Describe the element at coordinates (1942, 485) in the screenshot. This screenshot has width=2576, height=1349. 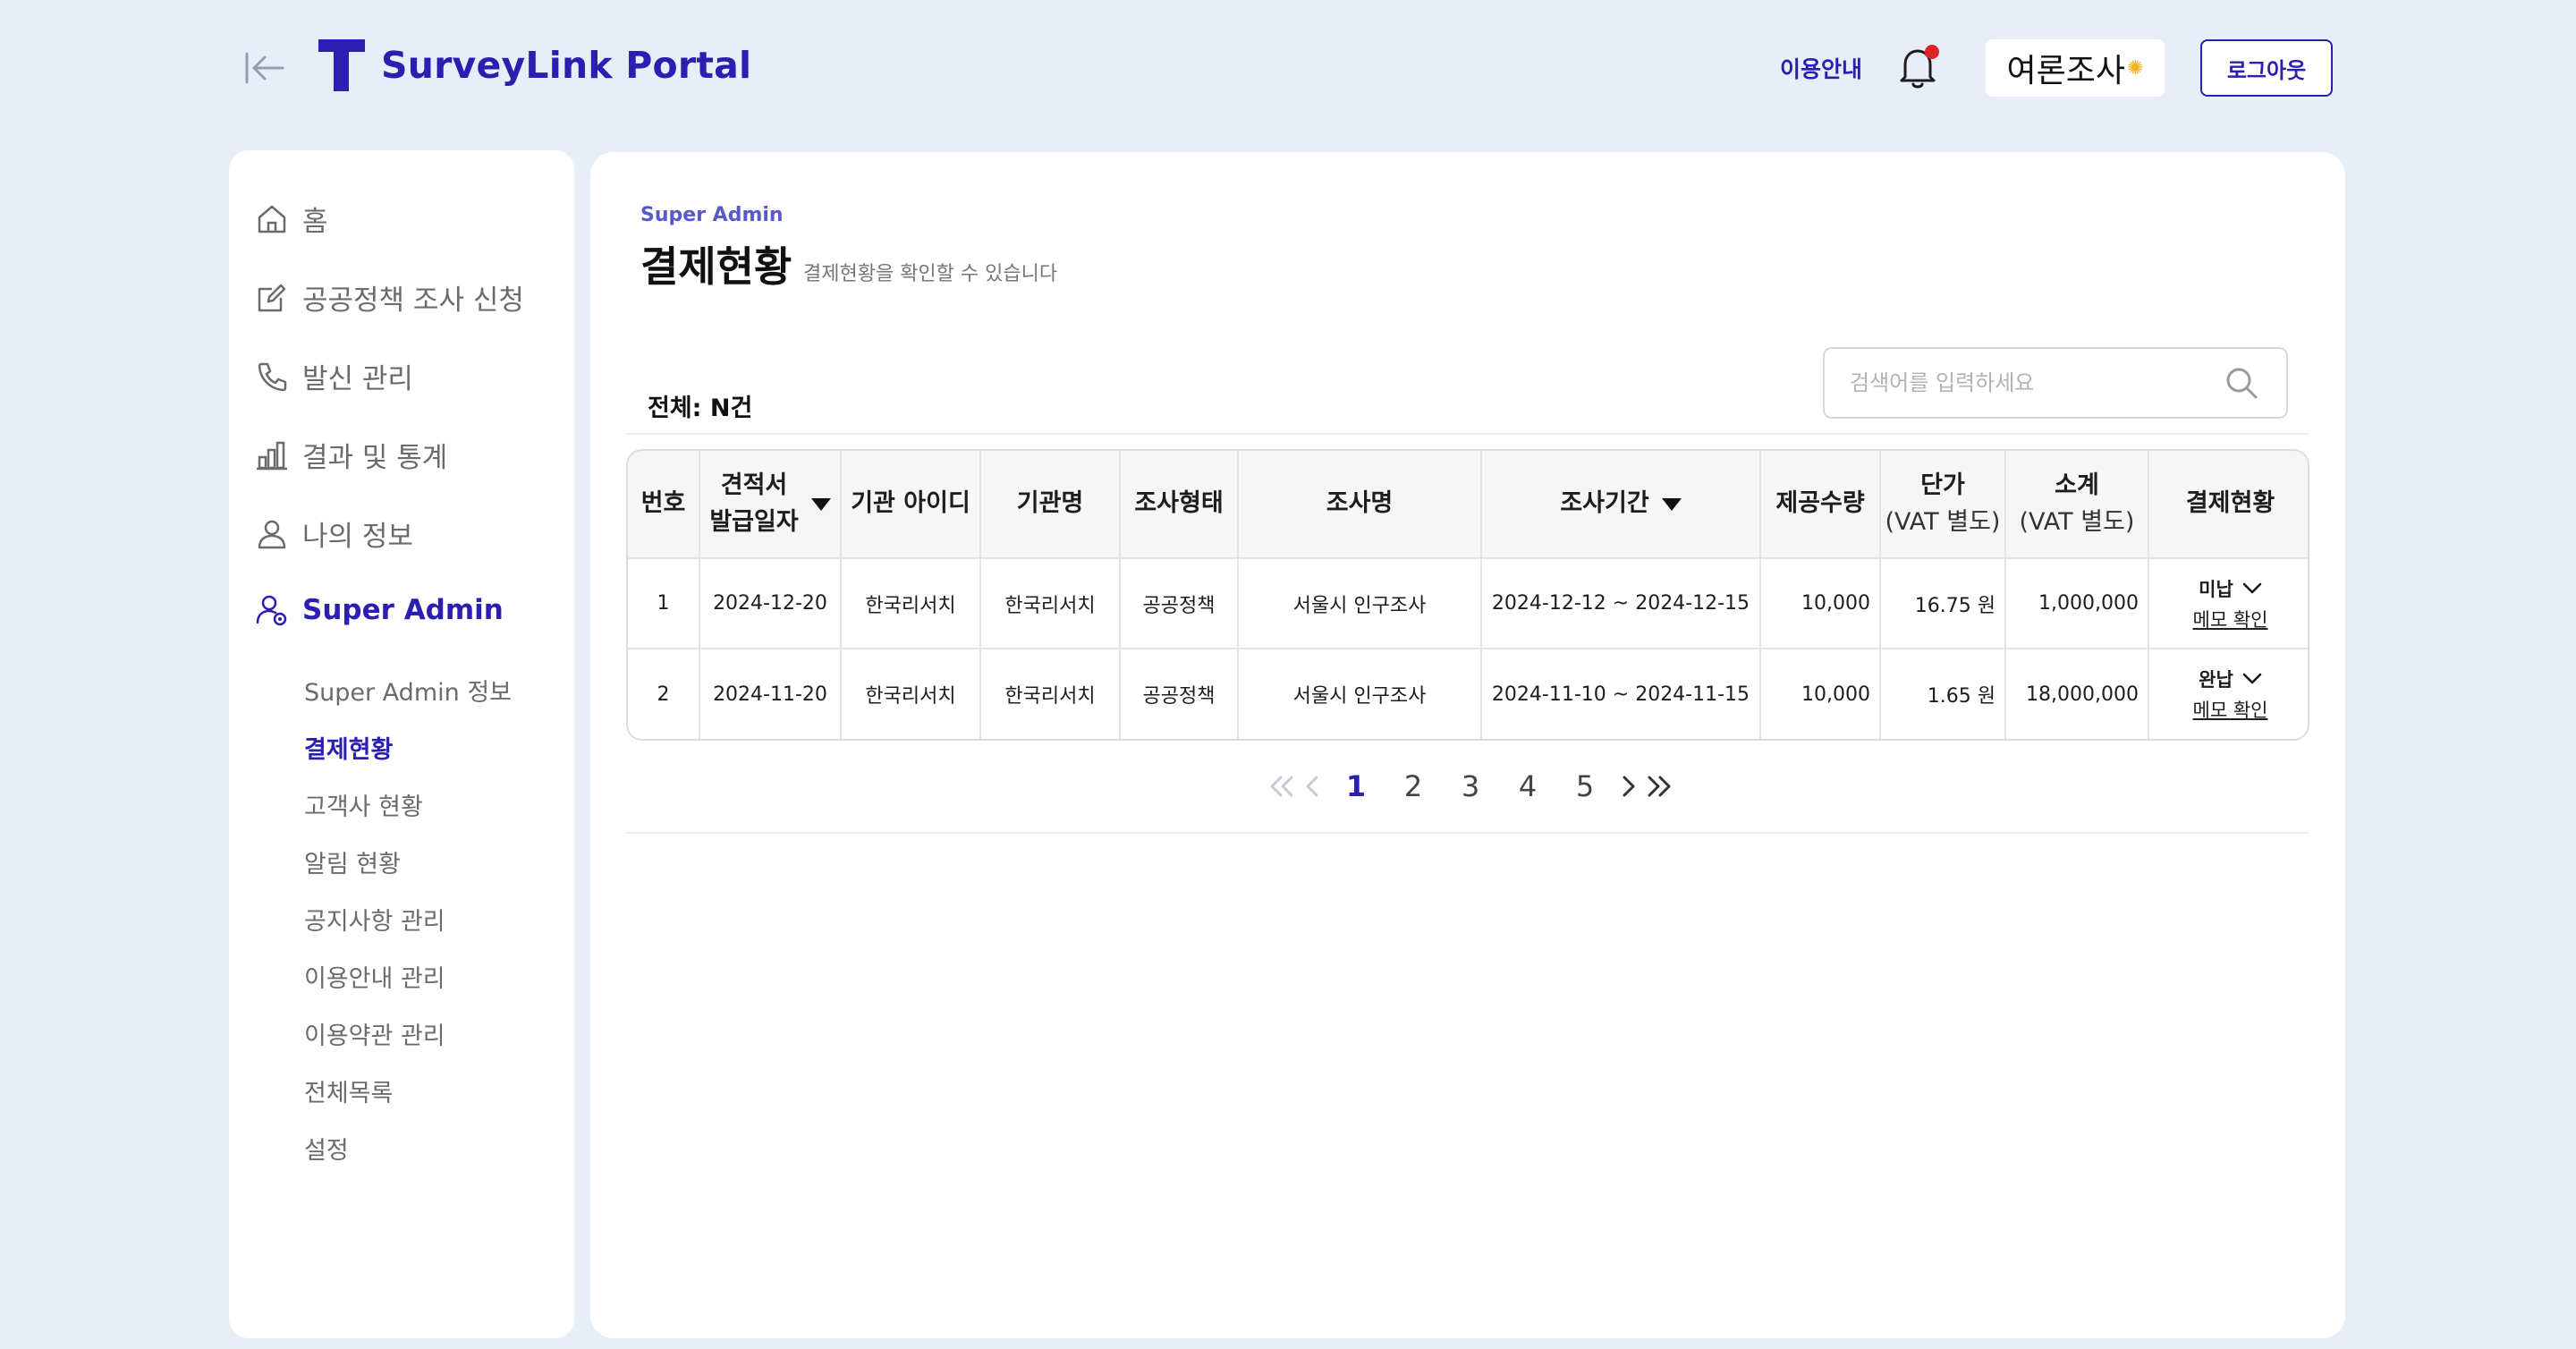
I see `header-unit-price-line1: 단가` at that location.